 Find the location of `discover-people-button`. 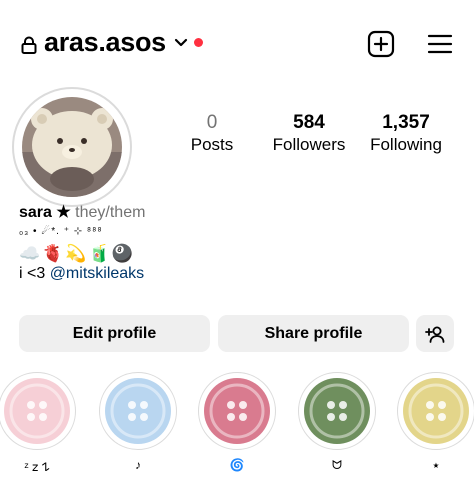

discover-people-button is located at coordinates (435, 333).